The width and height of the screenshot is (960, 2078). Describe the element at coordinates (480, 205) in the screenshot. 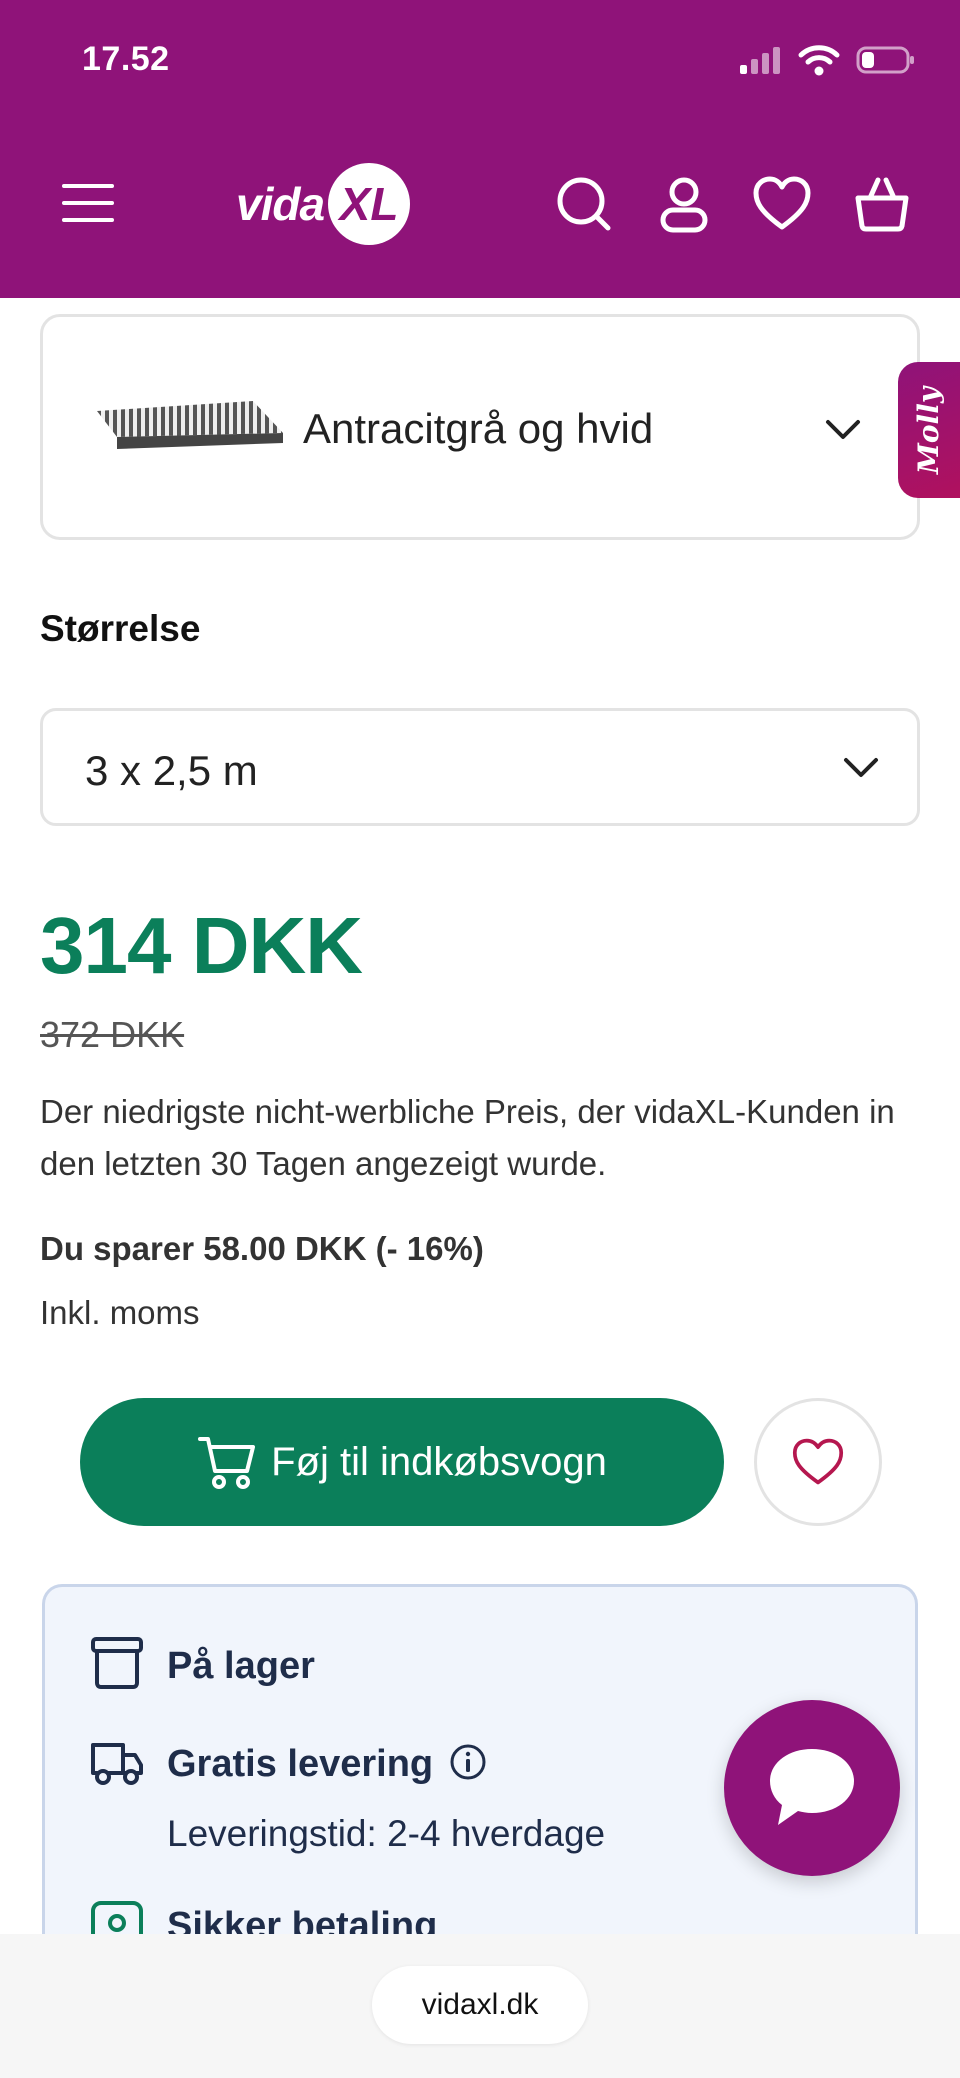

I see `nav-bar: vida XL` at that location.